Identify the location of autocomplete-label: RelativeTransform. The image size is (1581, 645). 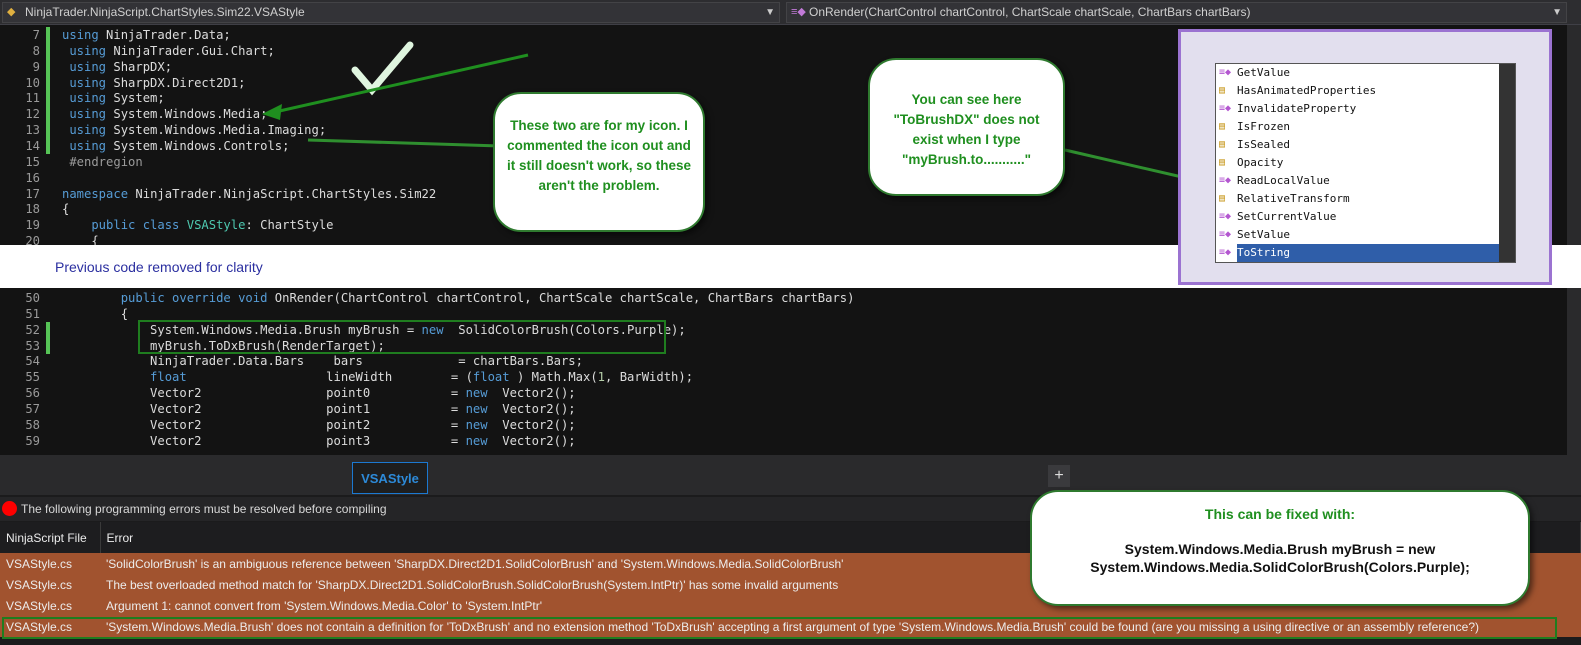
(1293, 198).